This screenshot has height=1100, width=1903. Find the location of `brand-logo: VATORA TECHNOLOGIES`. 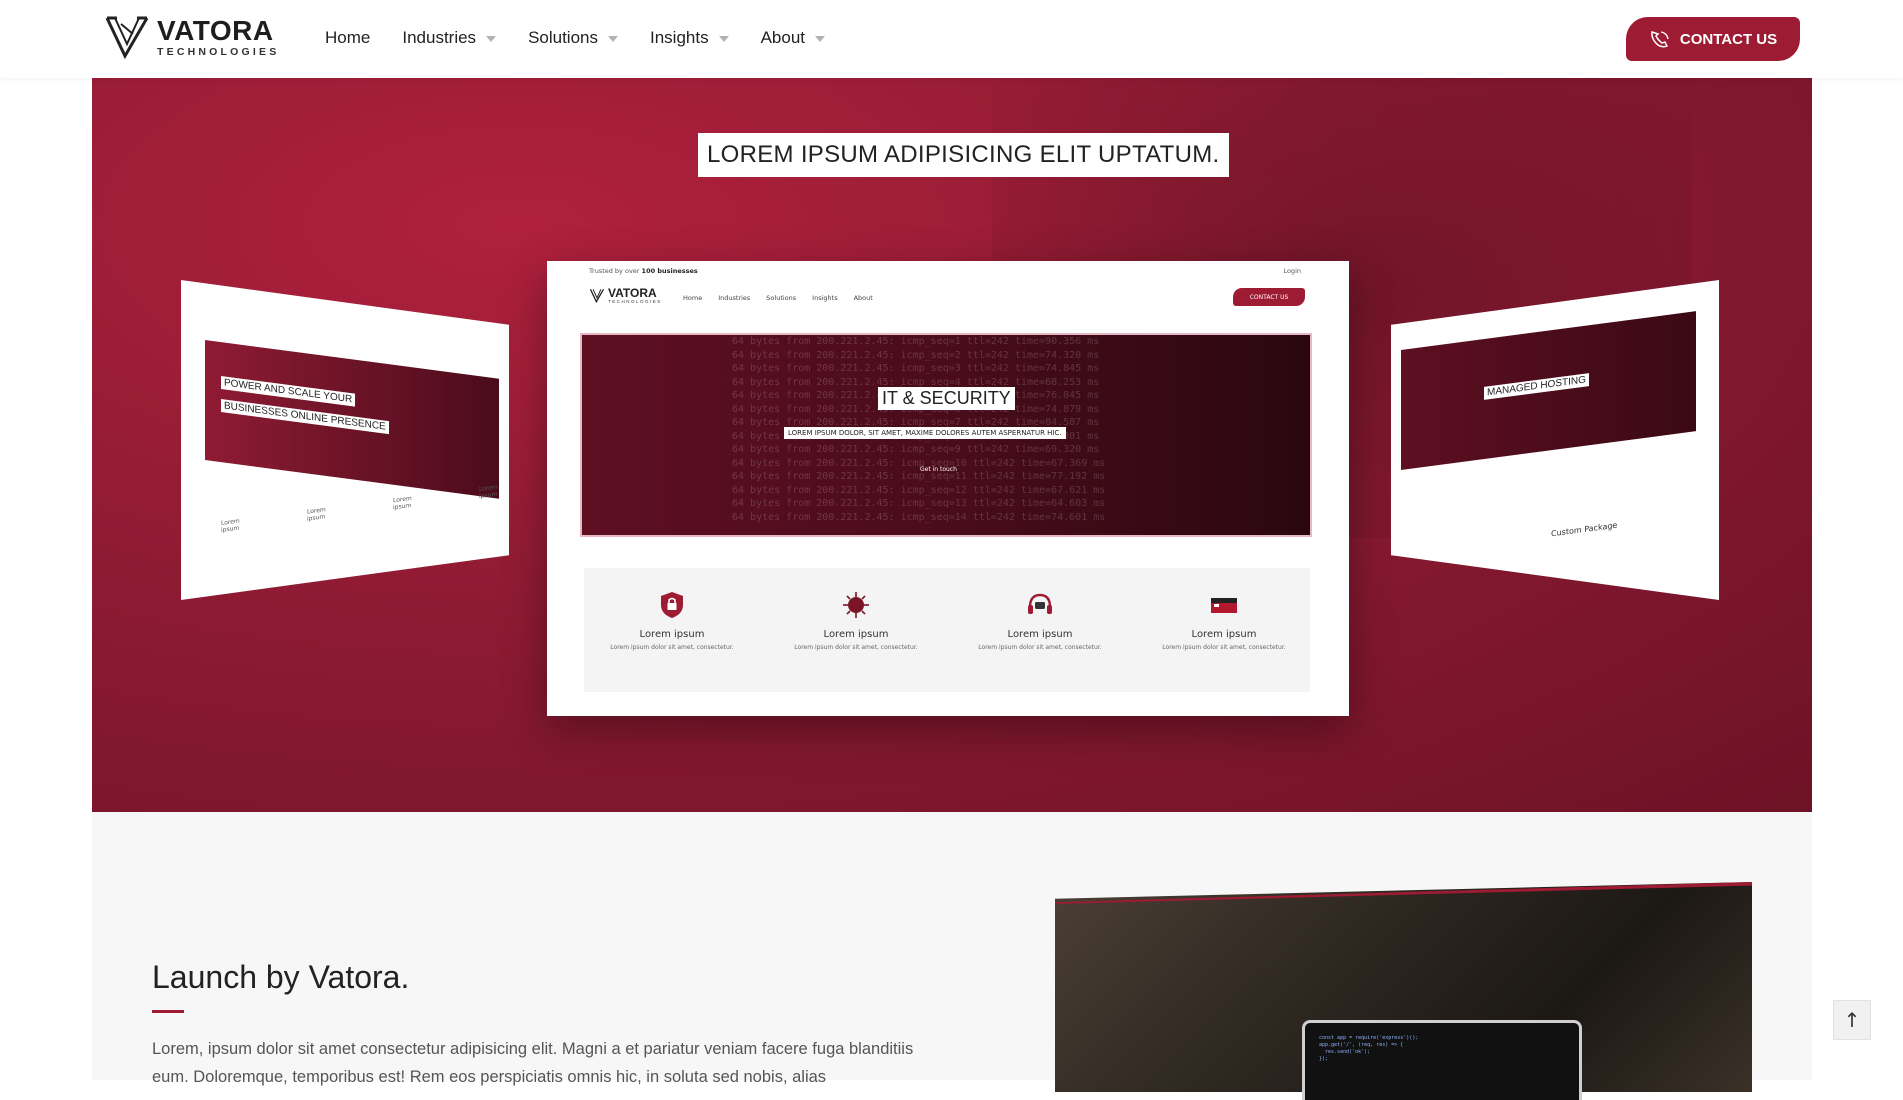

brand-logo: VATORA TECHNOLOGIES is located at coordinates (191, 37).